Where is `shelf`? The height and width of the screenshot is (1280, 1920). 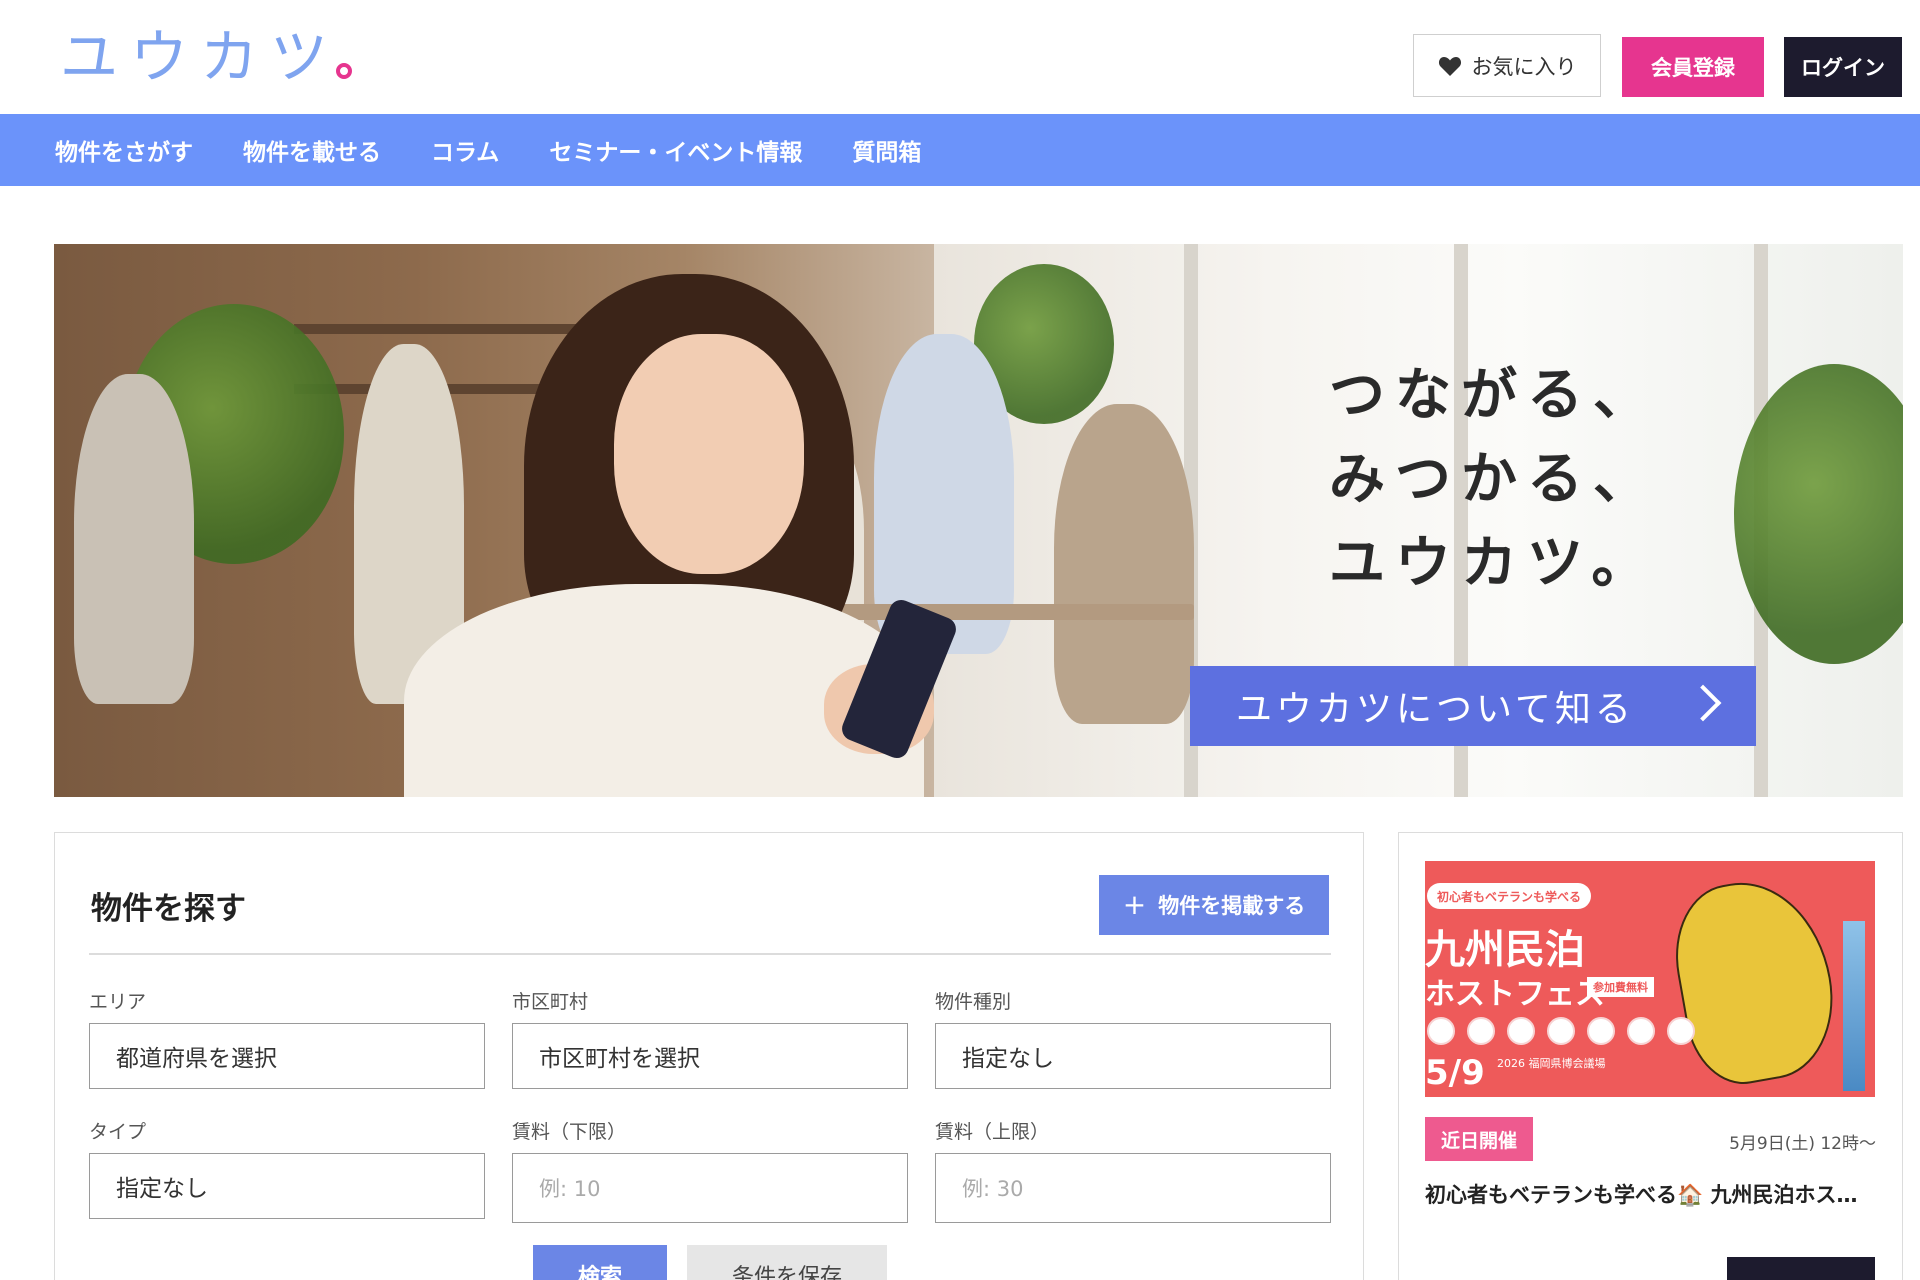
shelf is located at coordinates (444, 329).